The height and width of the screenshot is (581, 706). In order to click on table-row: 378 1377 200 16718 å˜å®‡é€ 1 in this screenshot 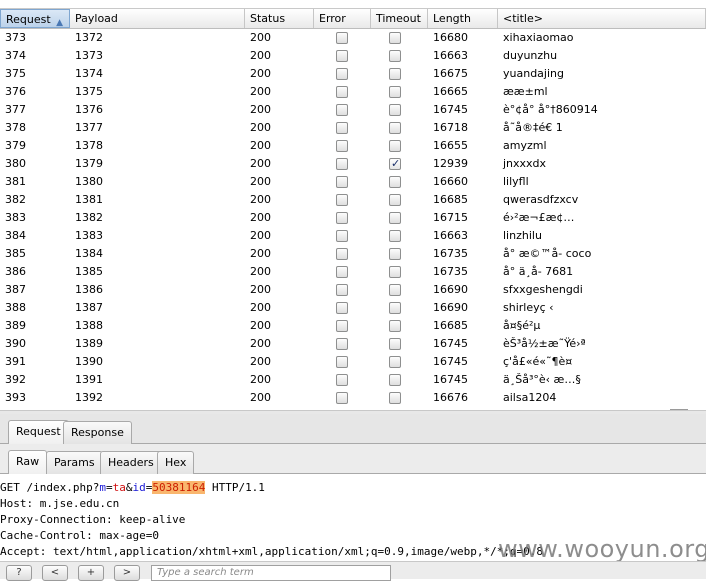, I will do `click(353, 128)`.